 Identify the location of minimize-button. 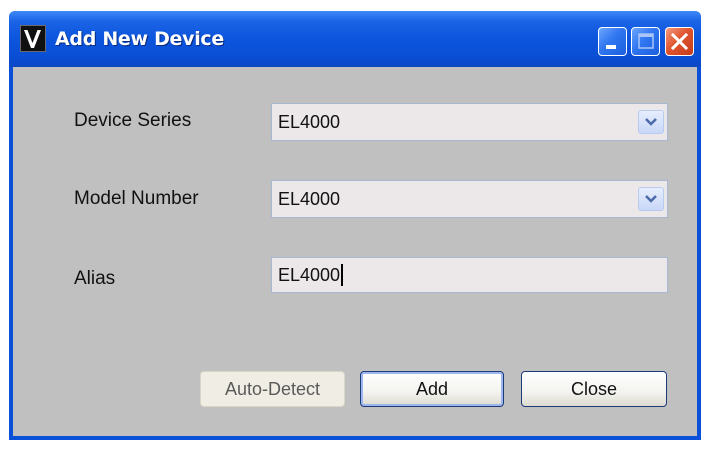
(612, 41).